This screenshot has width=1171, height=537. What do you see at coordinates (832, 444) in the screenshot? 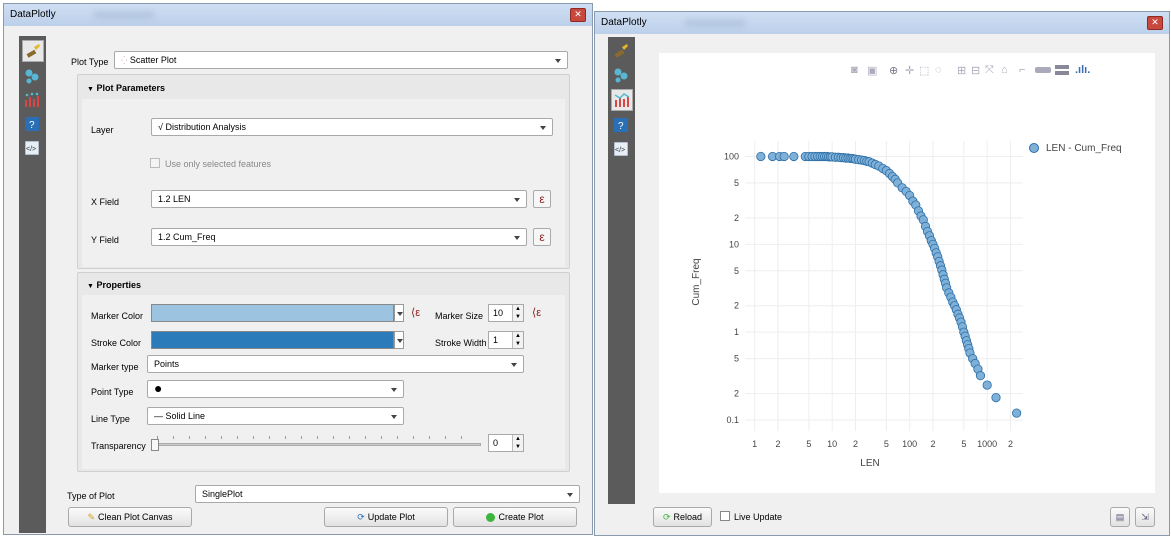
I see `x-tick-label: 10` at bounding box center [832, 444].